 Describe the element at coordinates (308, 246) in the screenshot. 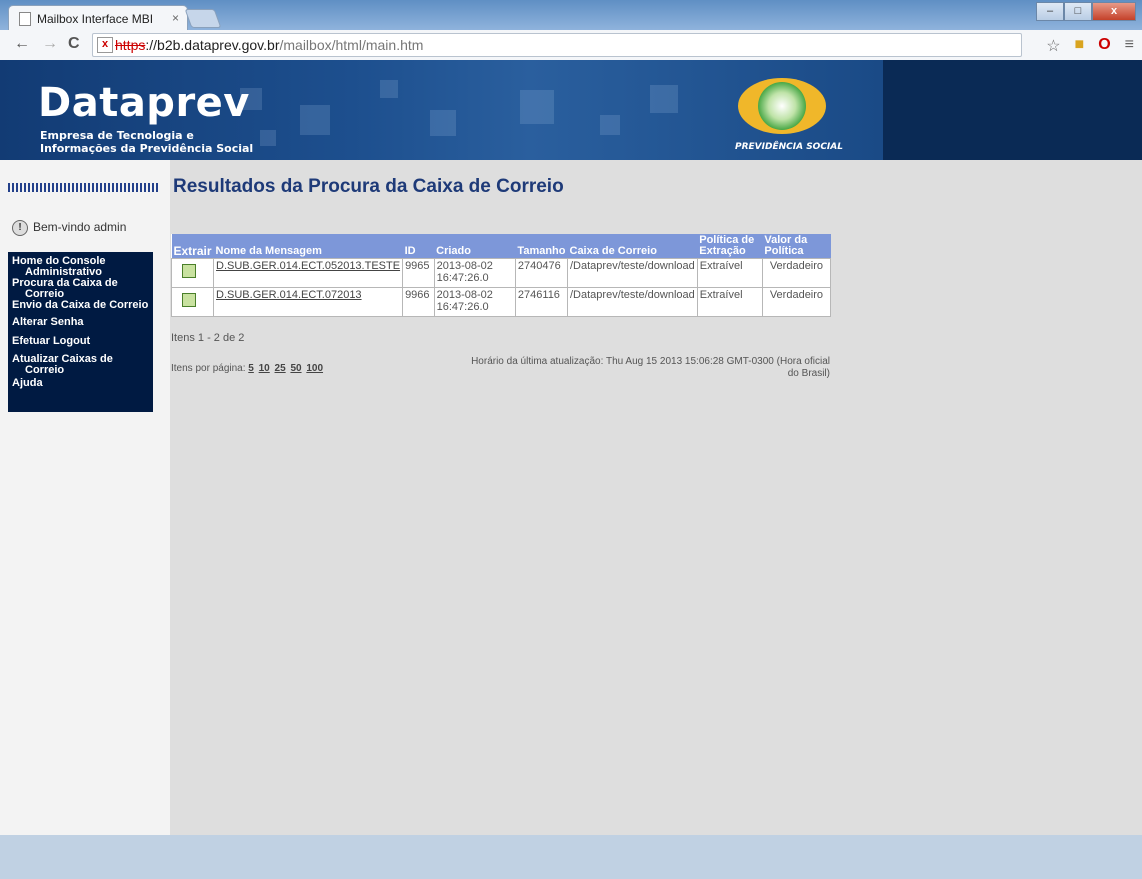

I see `col-message-name: Nome da Mensagem` at that location.